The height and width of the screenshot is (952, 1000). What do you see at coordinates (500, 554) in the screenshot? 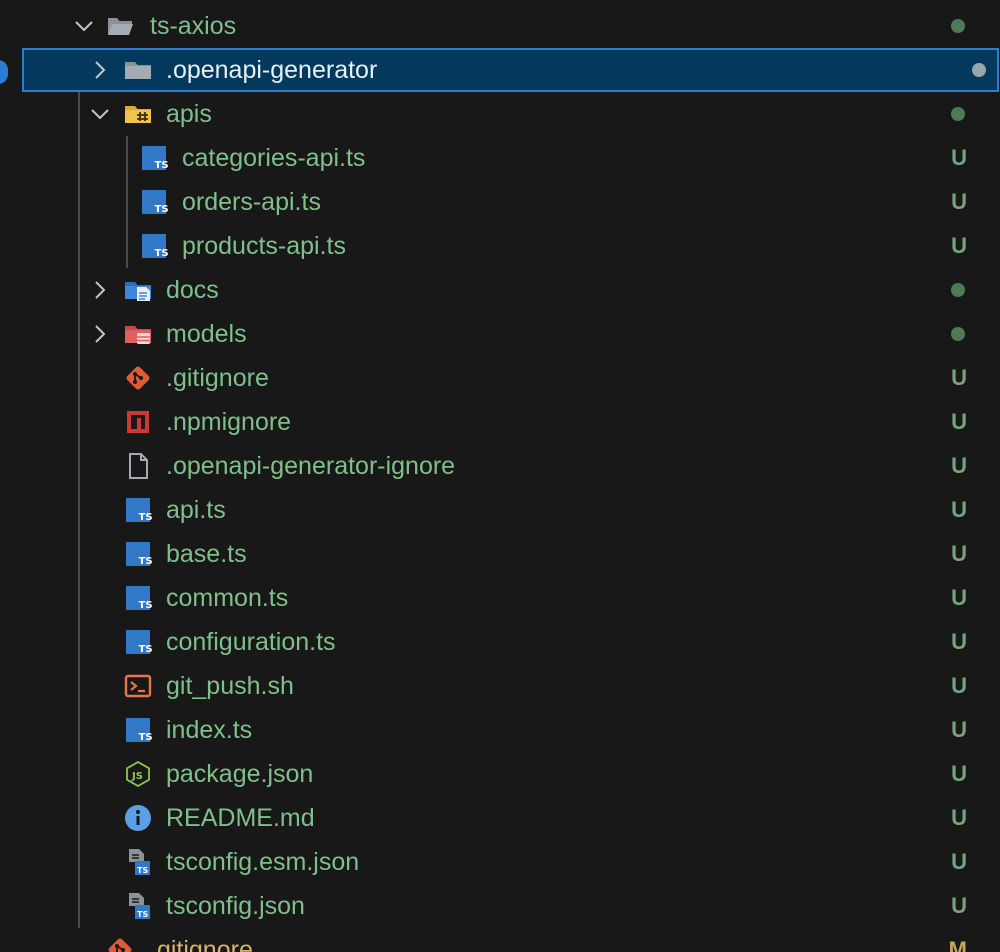
I see `tree-file-row: TS base.ts U` at bounding box center [500, 554].